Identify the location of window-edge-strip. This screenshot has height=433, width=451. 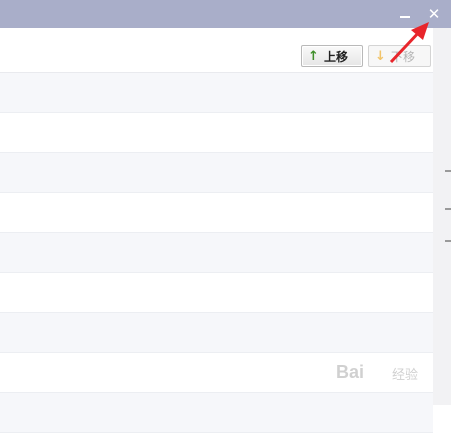
(442, 216).